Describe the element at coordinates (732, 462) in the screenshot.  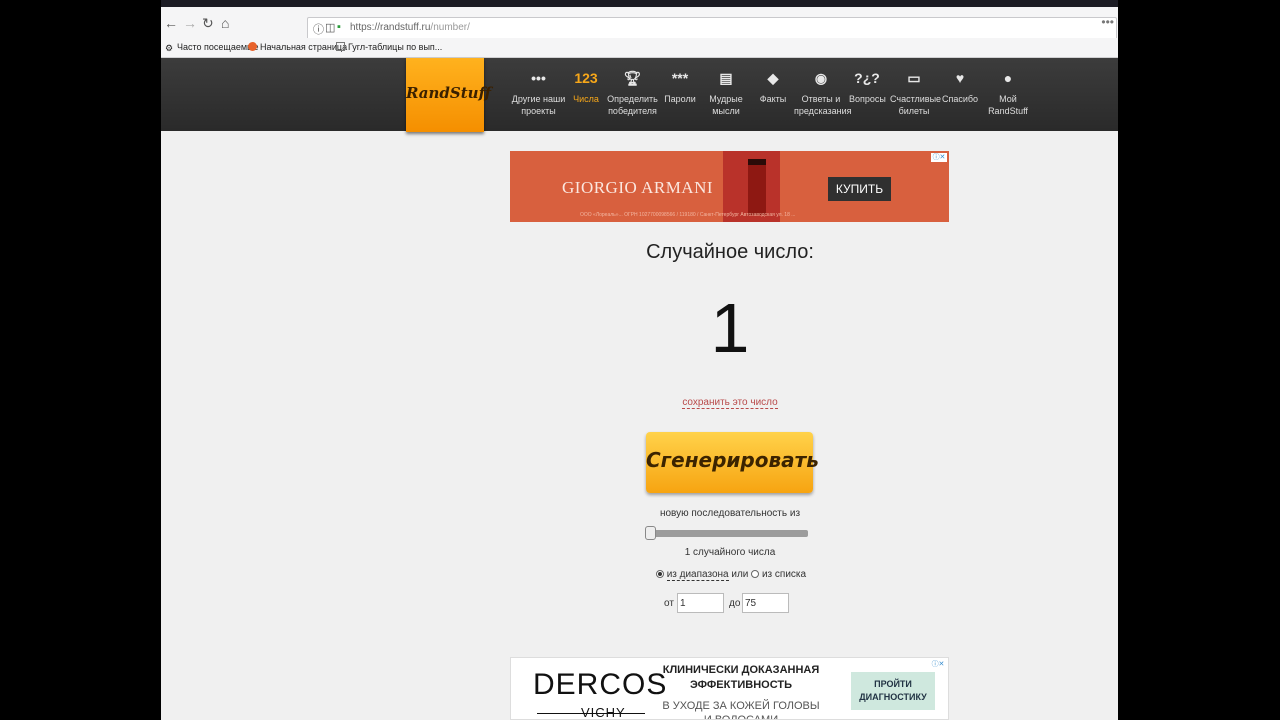
I see `generate-button: Сгенерировать` at that location.